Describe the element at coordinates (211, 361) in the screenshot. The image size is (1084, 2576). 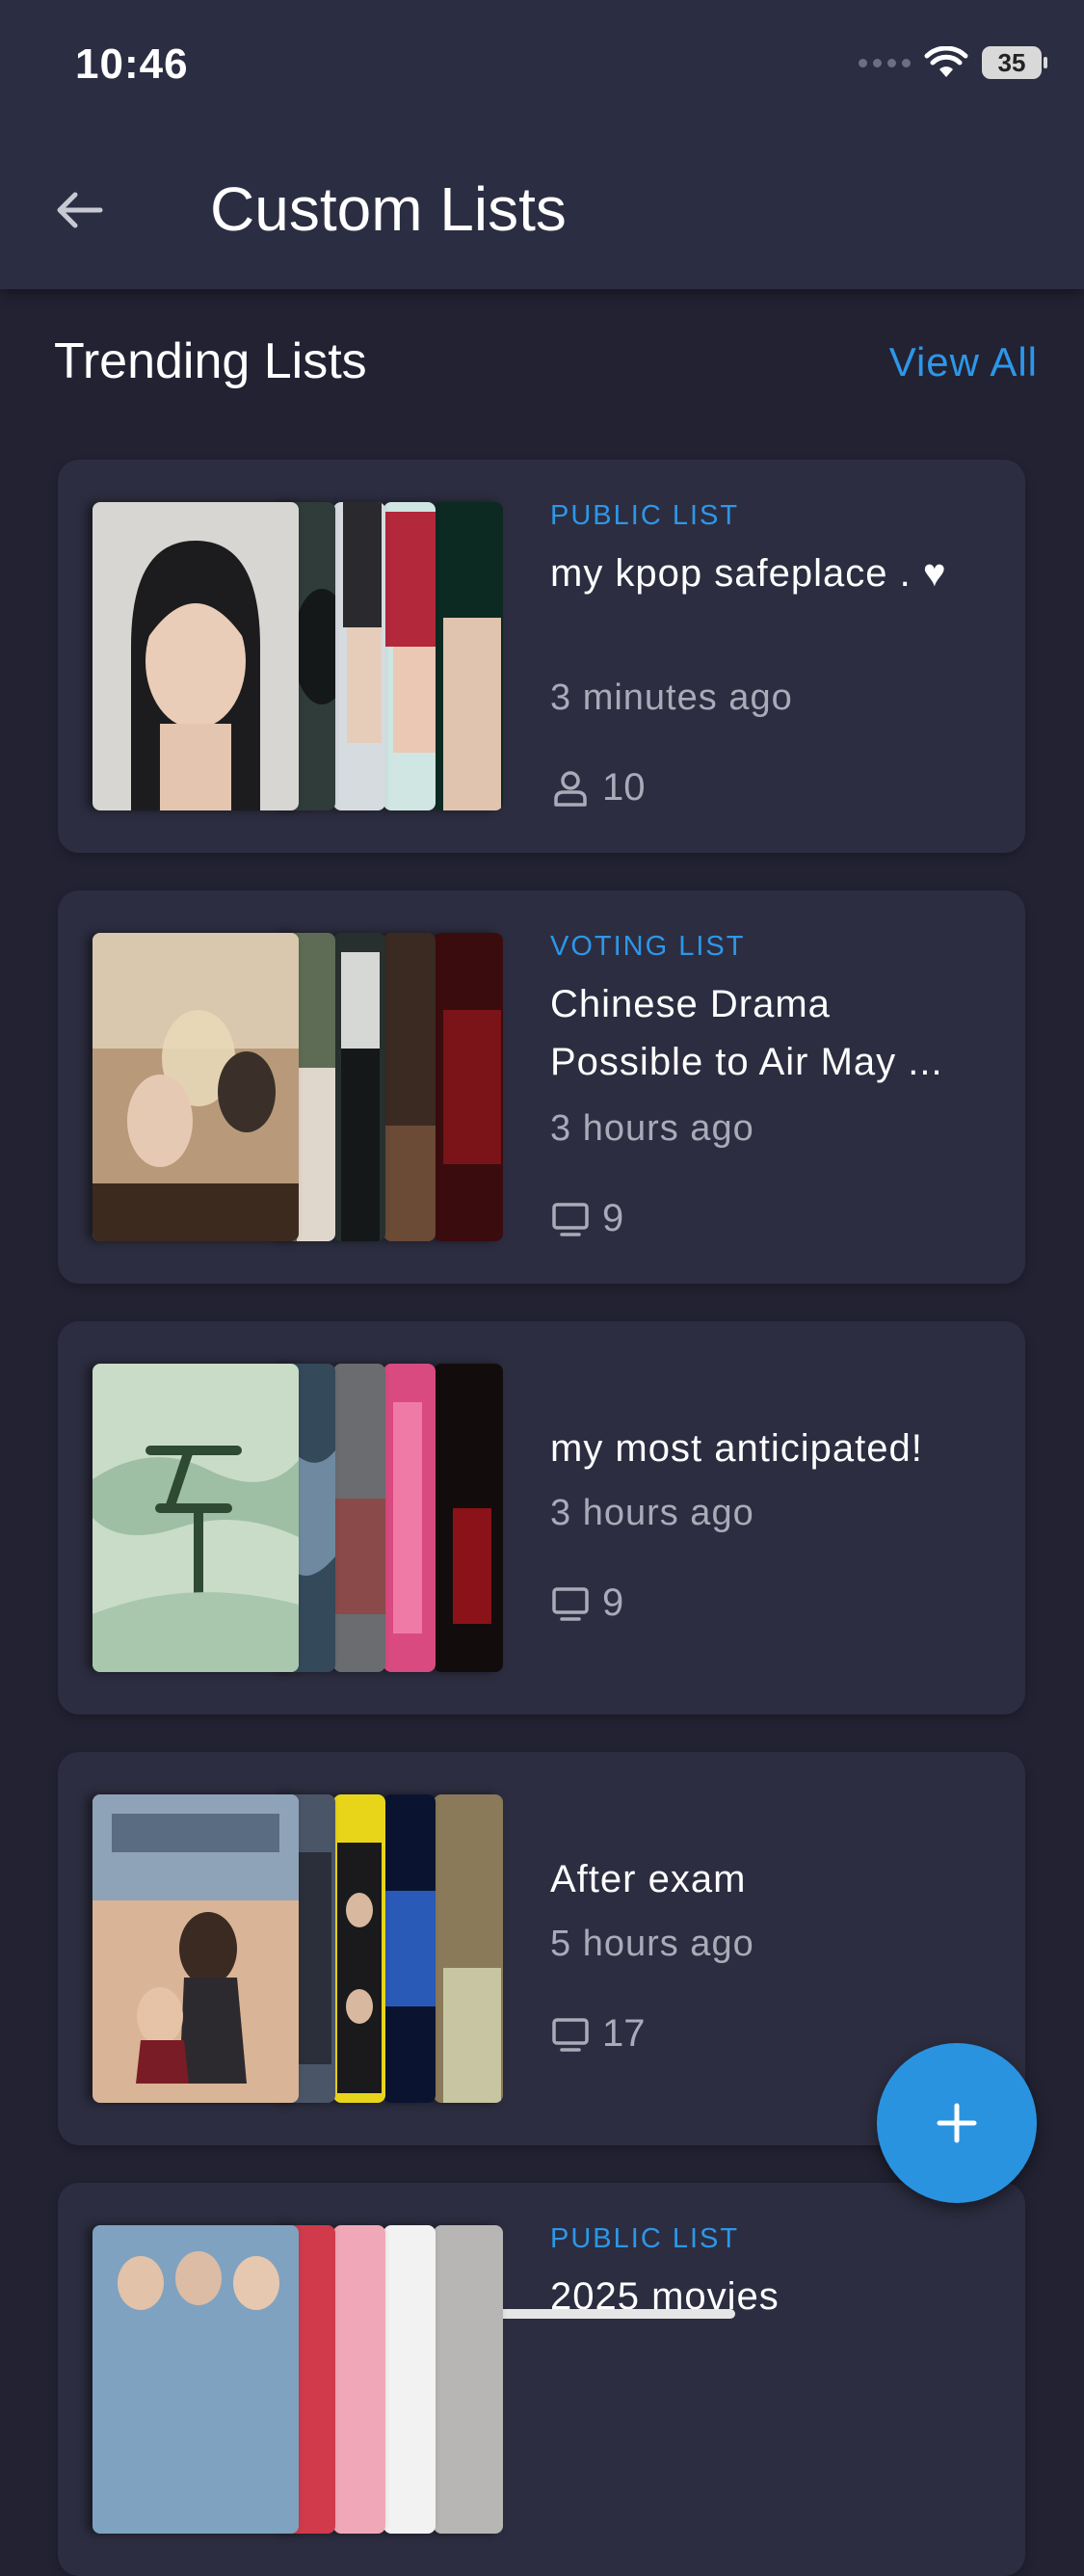
I see `section-title: Trending Lists` at that location.